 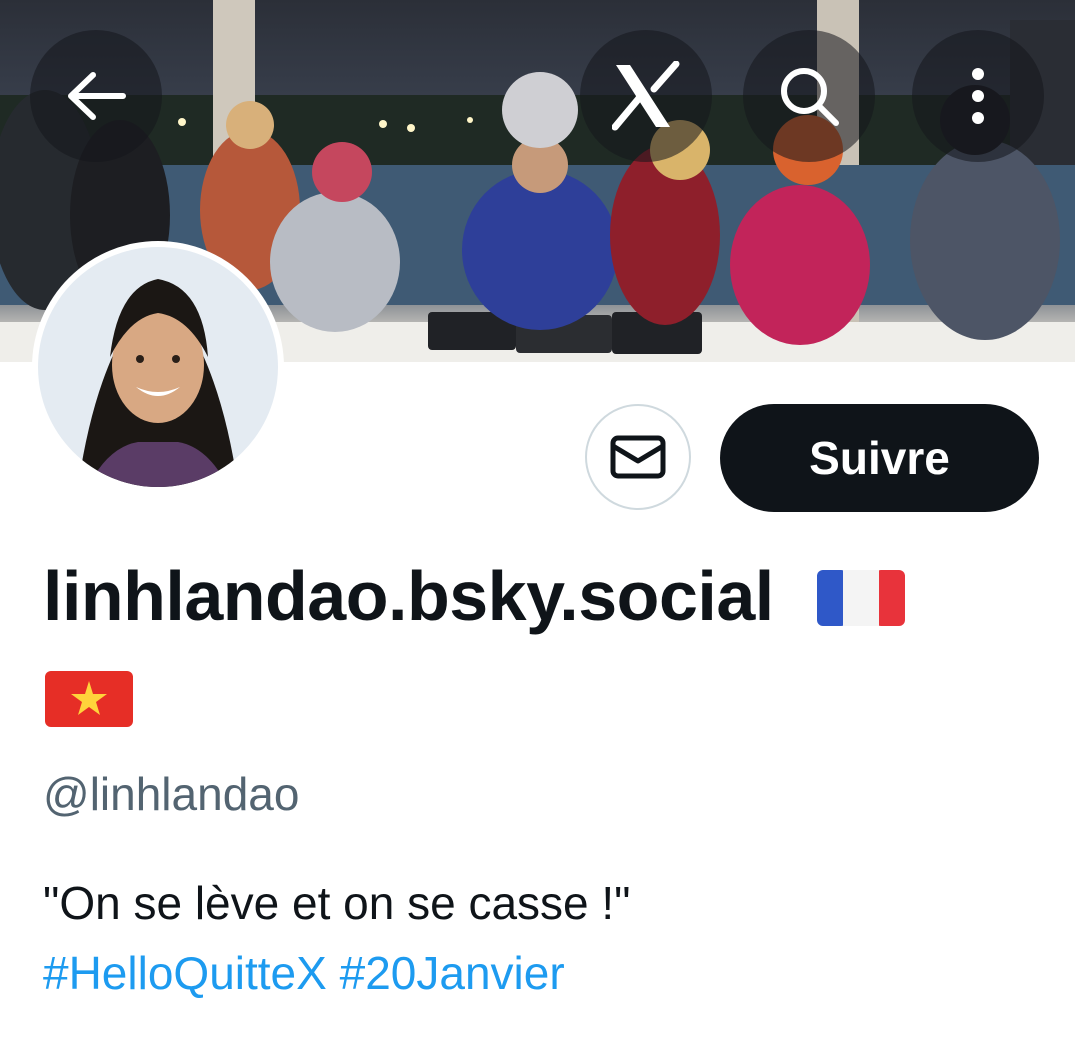 What do you see at coordinates (879, 458) in the screenshot?
I see `follow-button: Suivre` at bounding box center [879, 458].